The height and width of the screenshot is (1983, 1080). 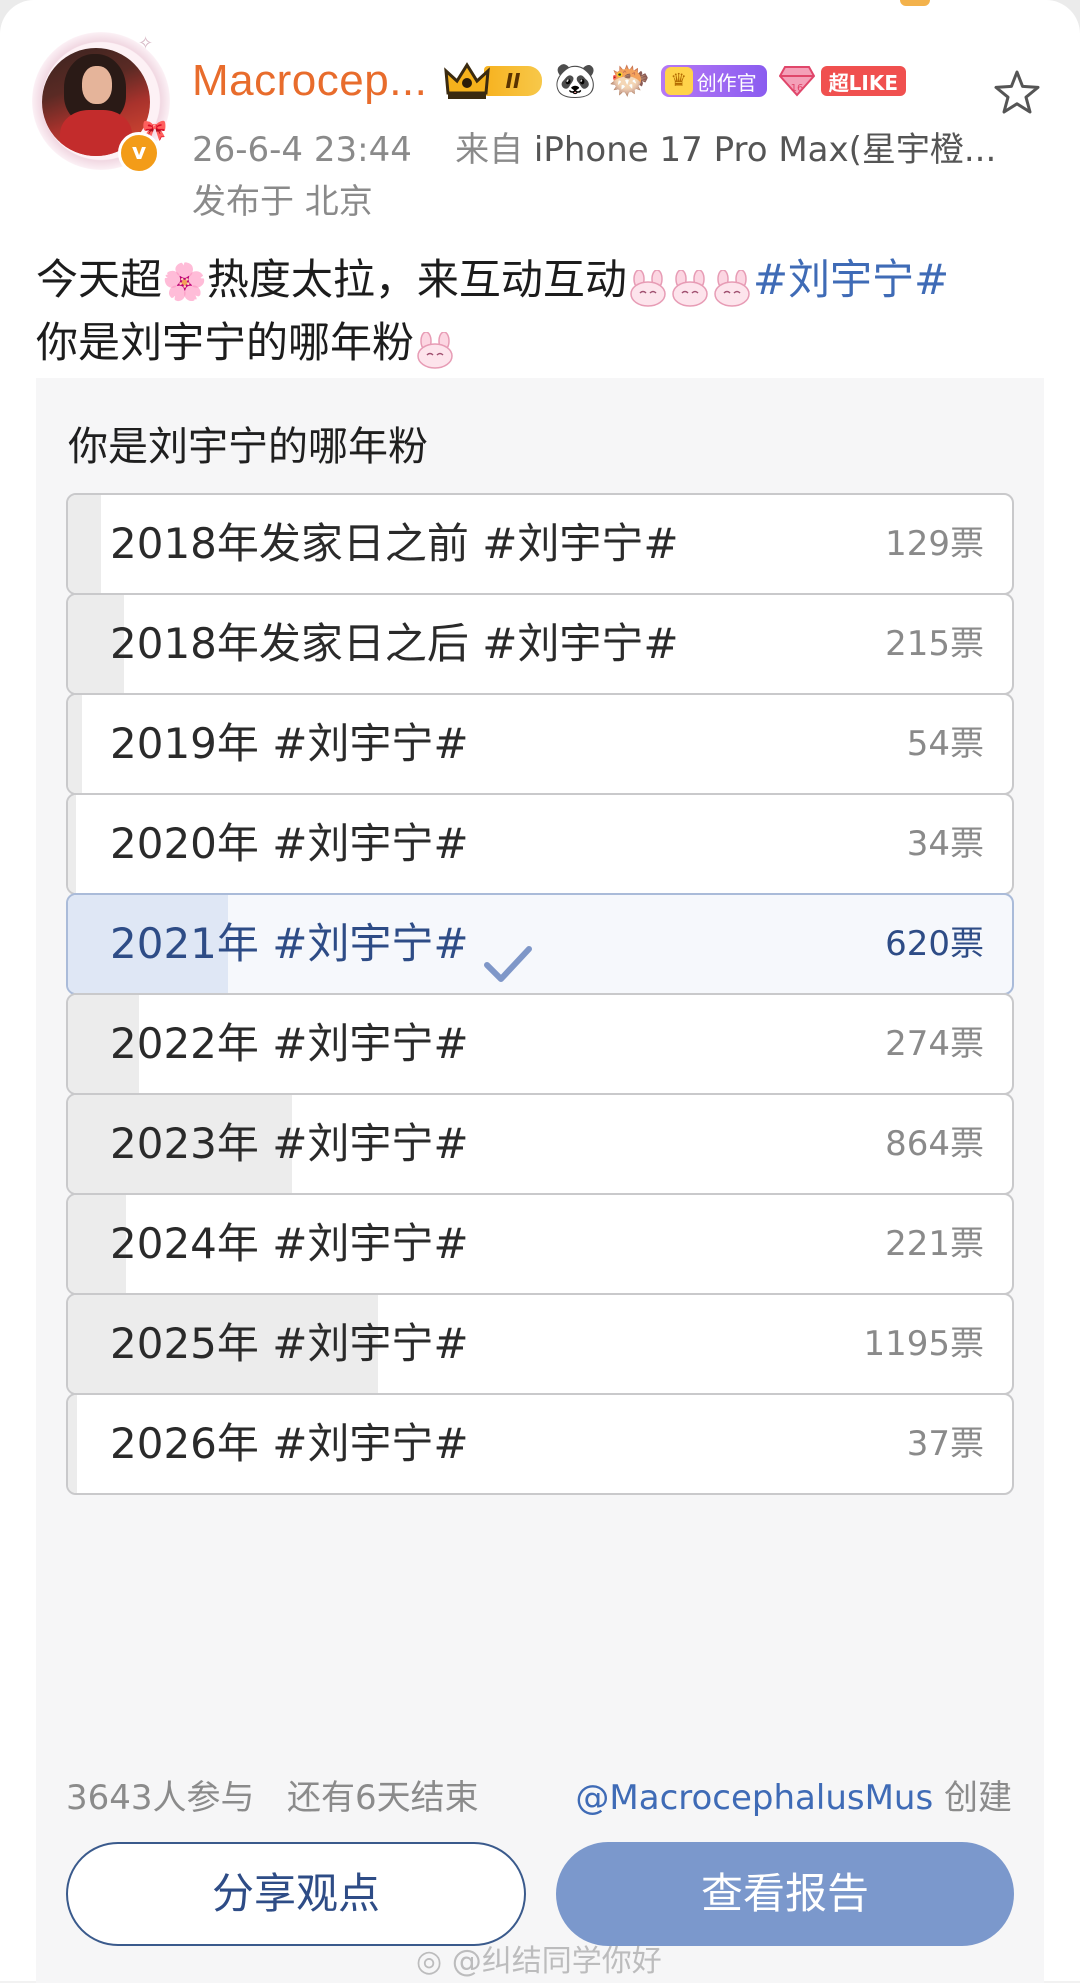 What do you see at coordinates (934, 944) in the screenshot?
I see `poll-option-votes: 620票` at bounding box center [934, 944].